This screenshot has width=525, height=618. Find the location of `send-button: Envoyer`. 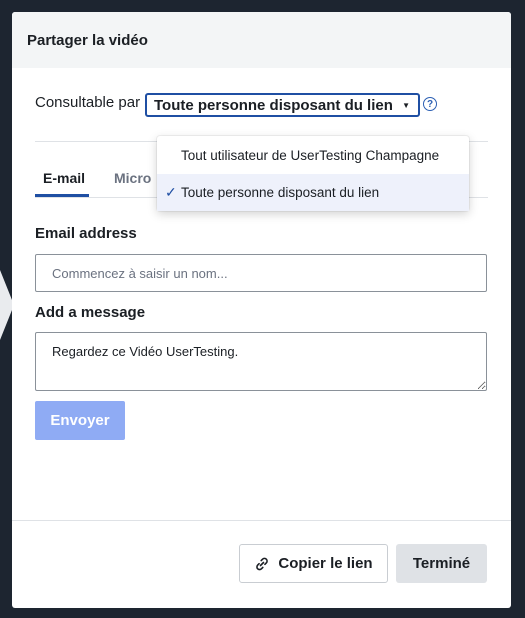

send-button: Envoyer is located at coordinates (80, 420).